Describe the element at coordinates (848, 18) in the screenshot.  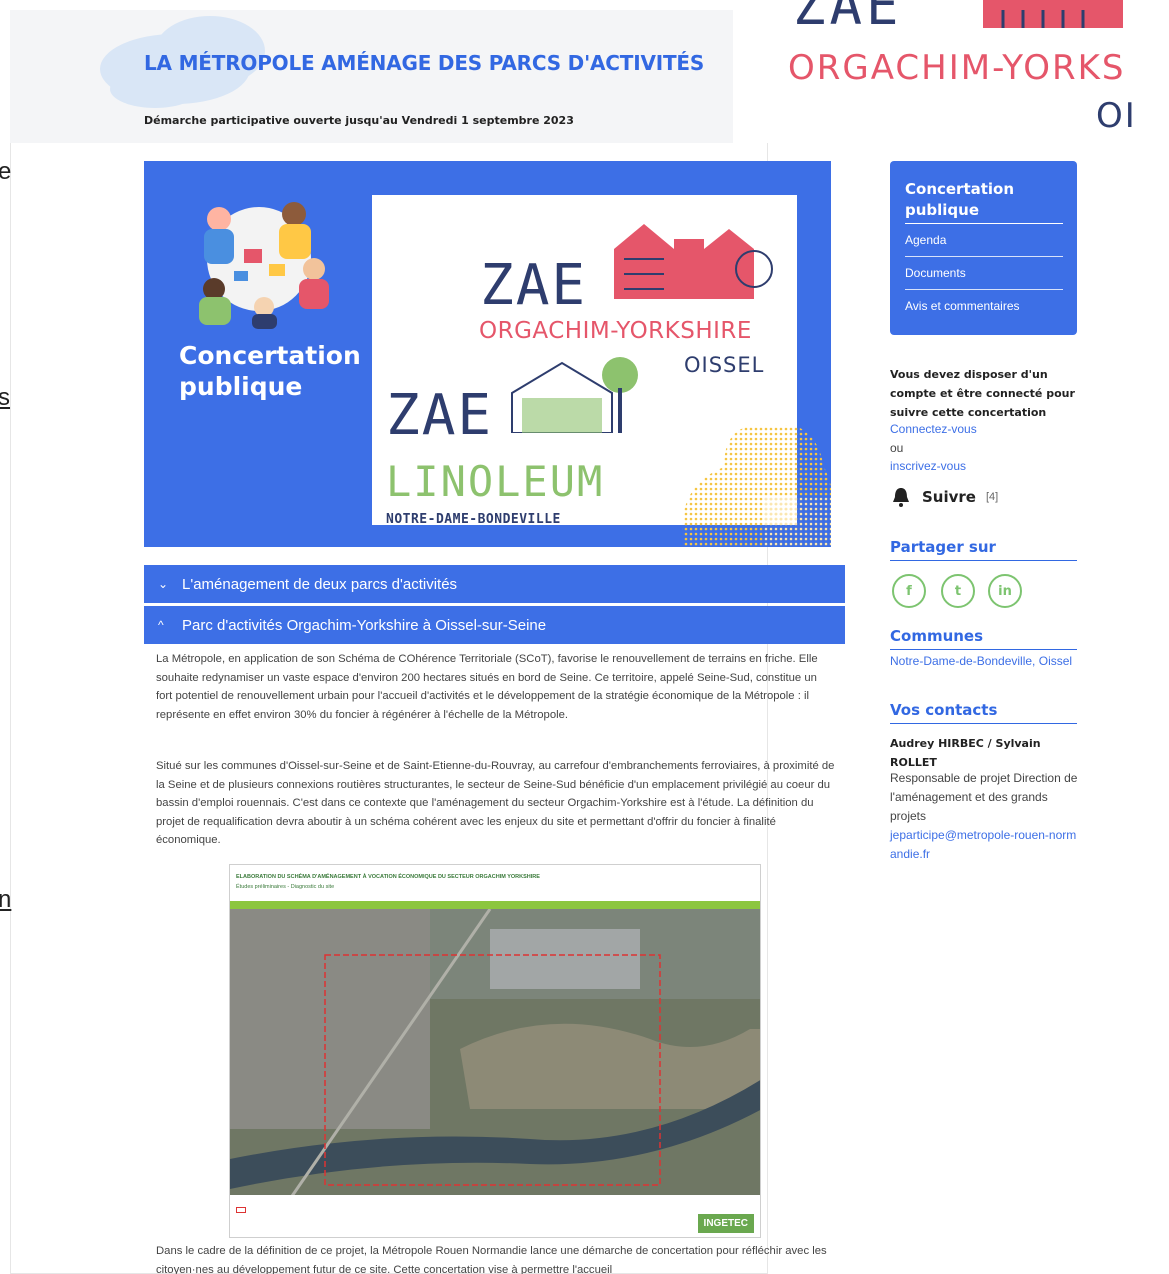
I see `logo-zae-text: ZAE` at that location.